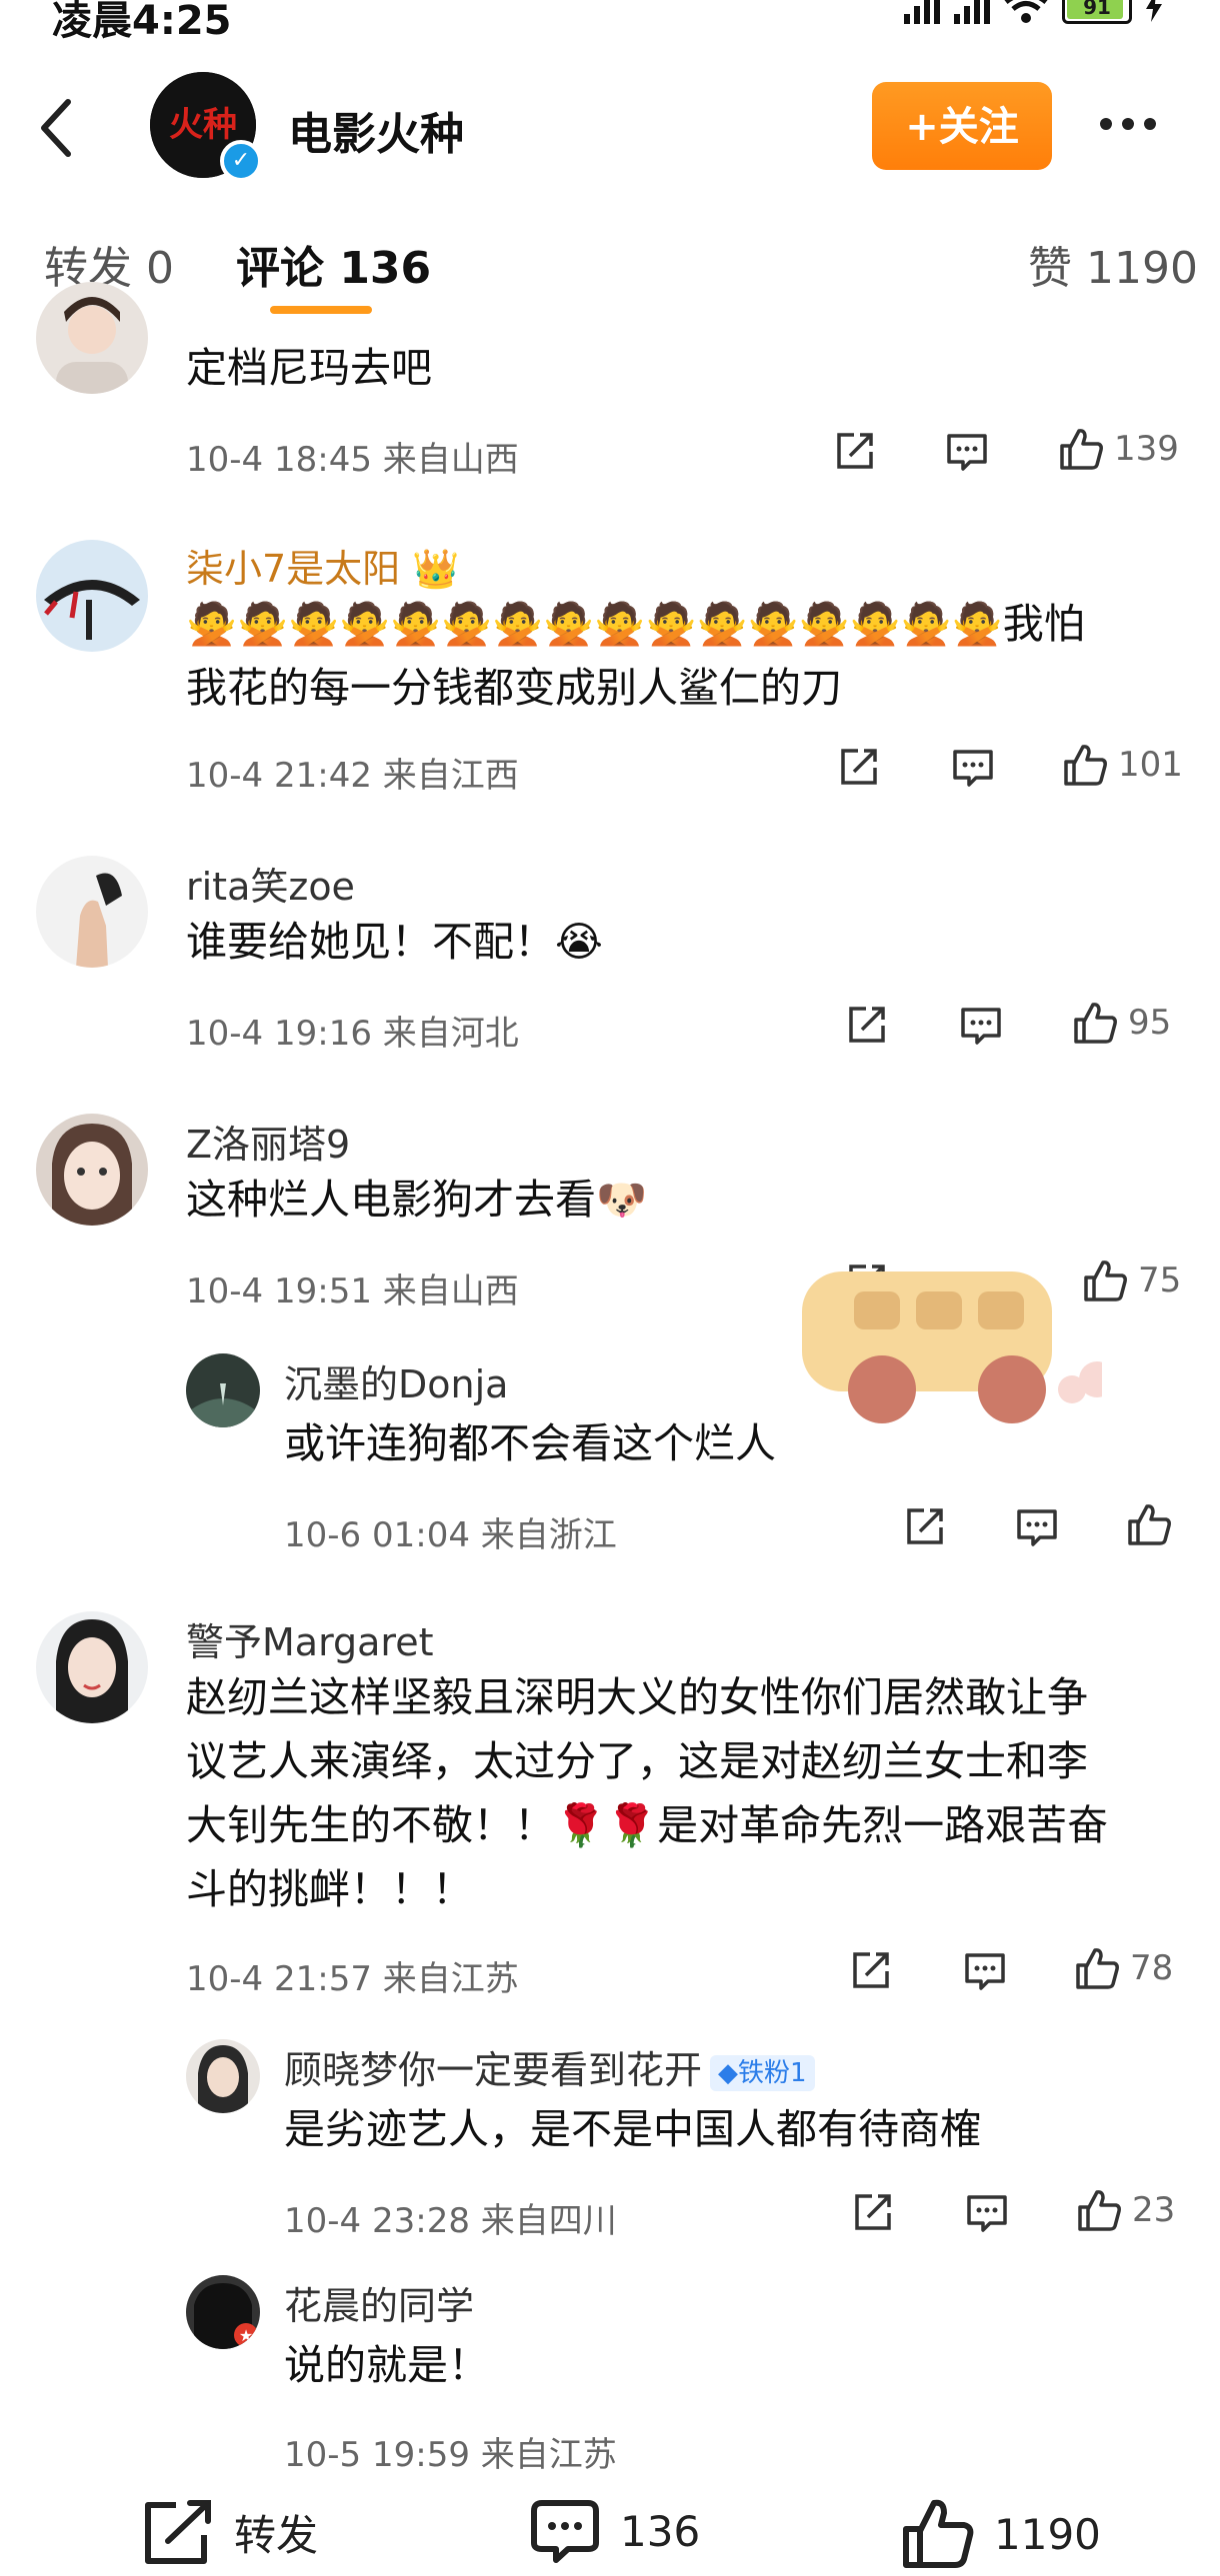  What do you see at coordinates (276, 2535) in the screenshot?
I see `repost-label: 转发` at bounding box center [276, 2535].